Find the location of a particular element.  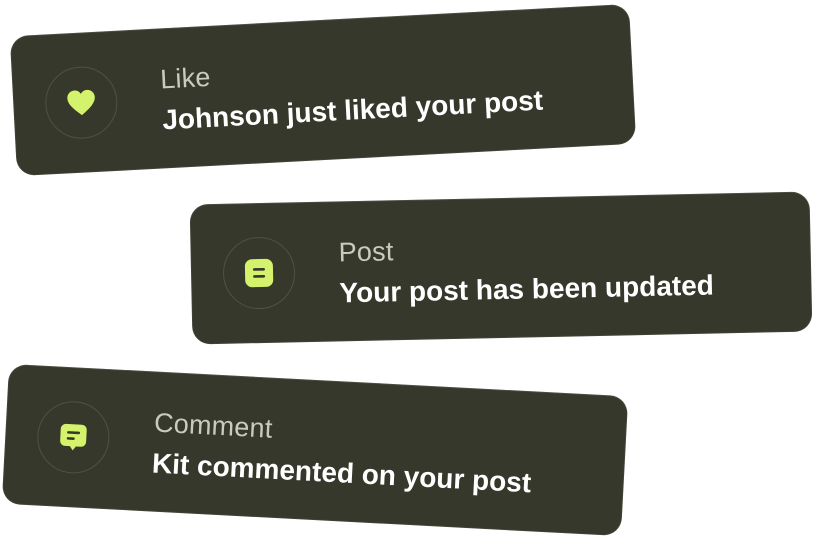

notification-message: Johnson just liked your post is located at coordinates (352, 110).